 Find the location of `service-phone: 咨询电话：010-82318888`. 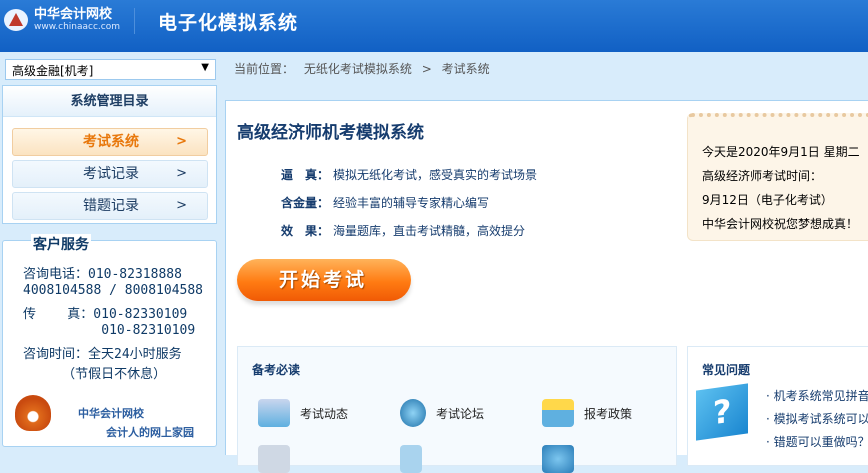

service-phone: 咨询电话：010-82318888 is located at coordinates (102, 274).